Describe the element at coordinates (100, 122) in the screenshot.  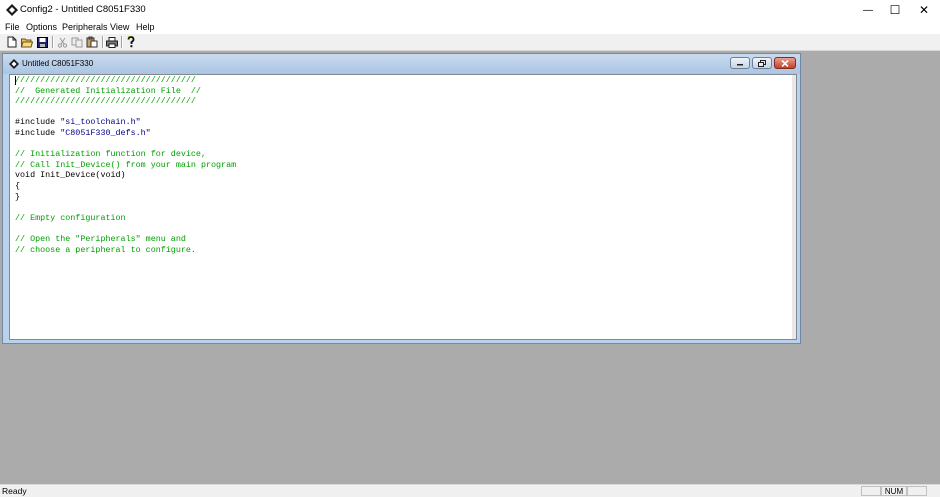
I see `code-token: "si_toolchain.h"` at that location.